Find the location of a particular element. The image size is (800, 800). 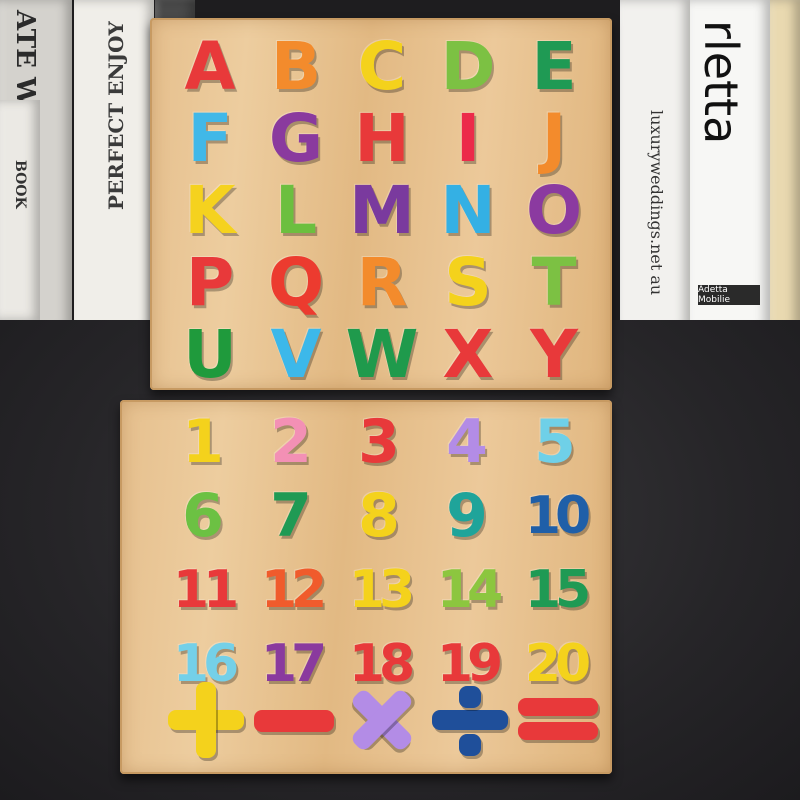

letter-piece-p: P is located at coordinates (210, 283).